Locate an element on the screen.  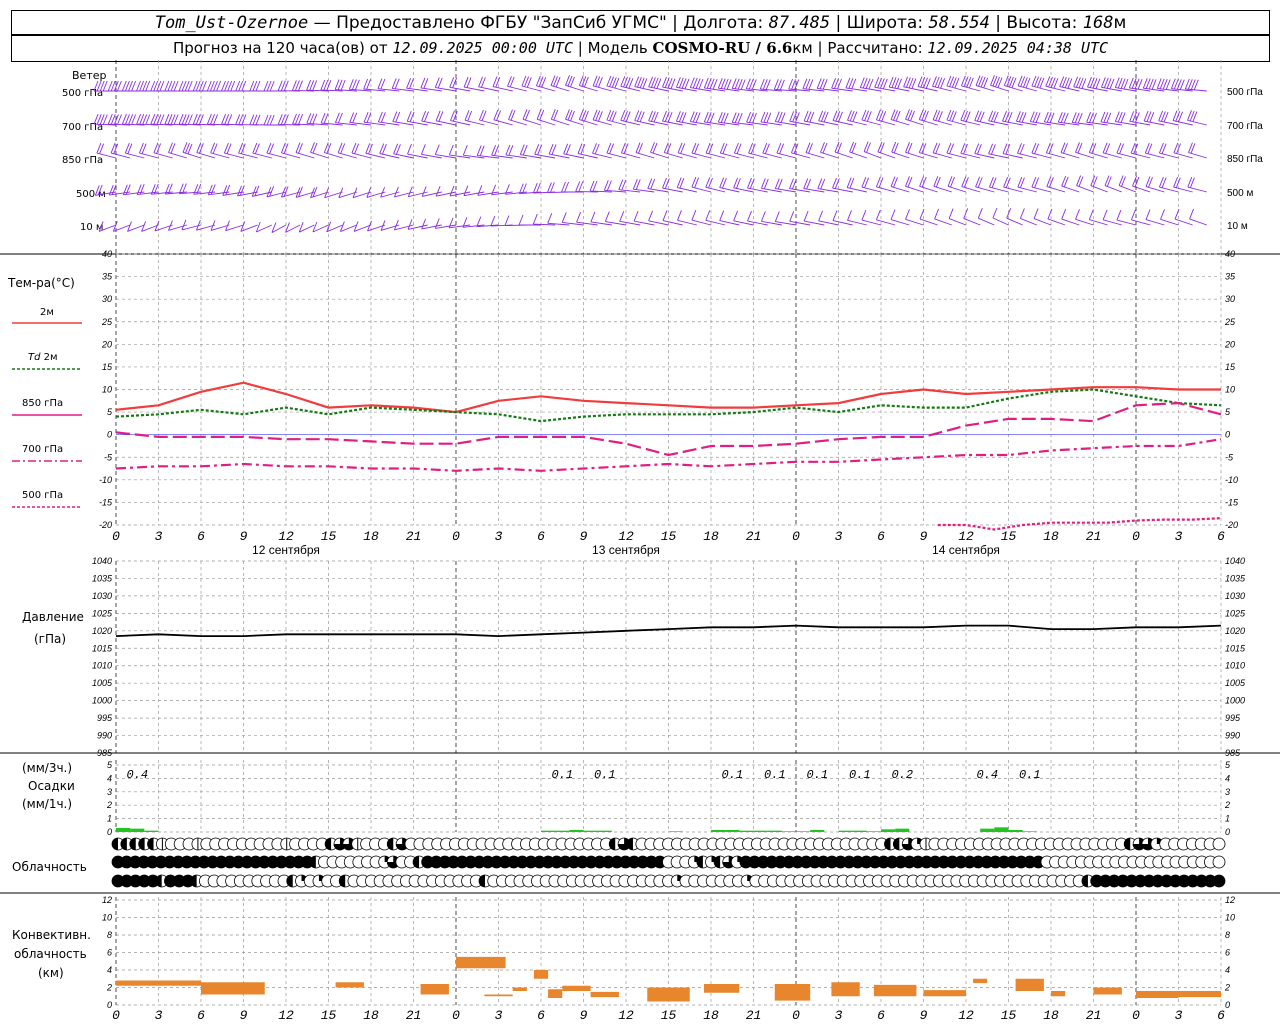
conv-time-tick-label: 0 is located at coordinates (796, 1015).